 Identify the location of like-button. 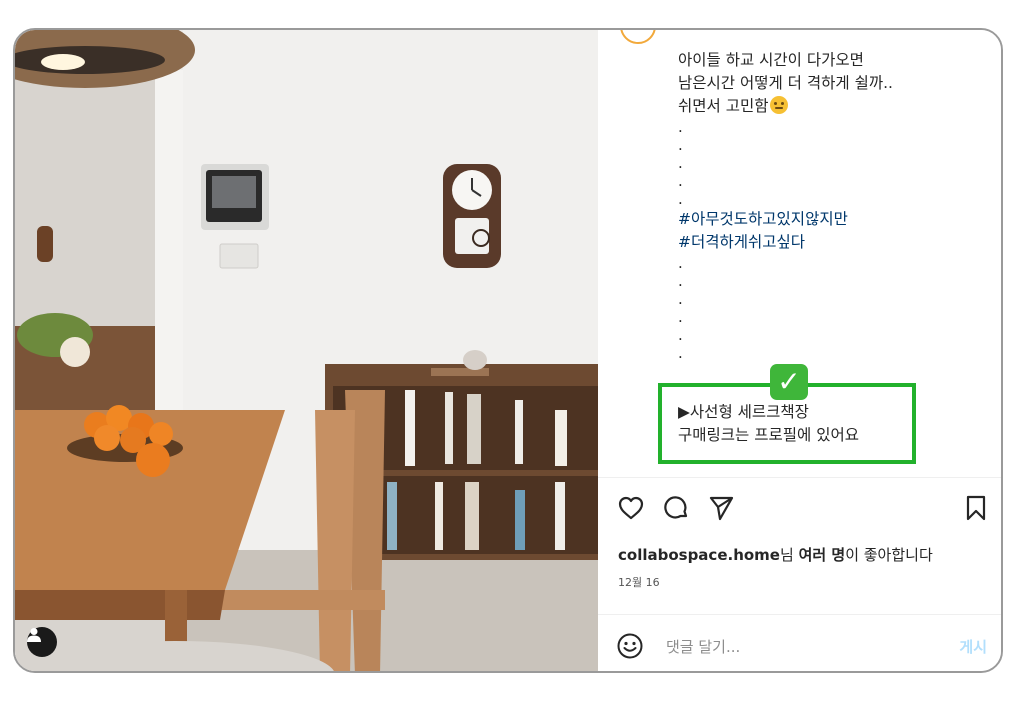
(631, 508).